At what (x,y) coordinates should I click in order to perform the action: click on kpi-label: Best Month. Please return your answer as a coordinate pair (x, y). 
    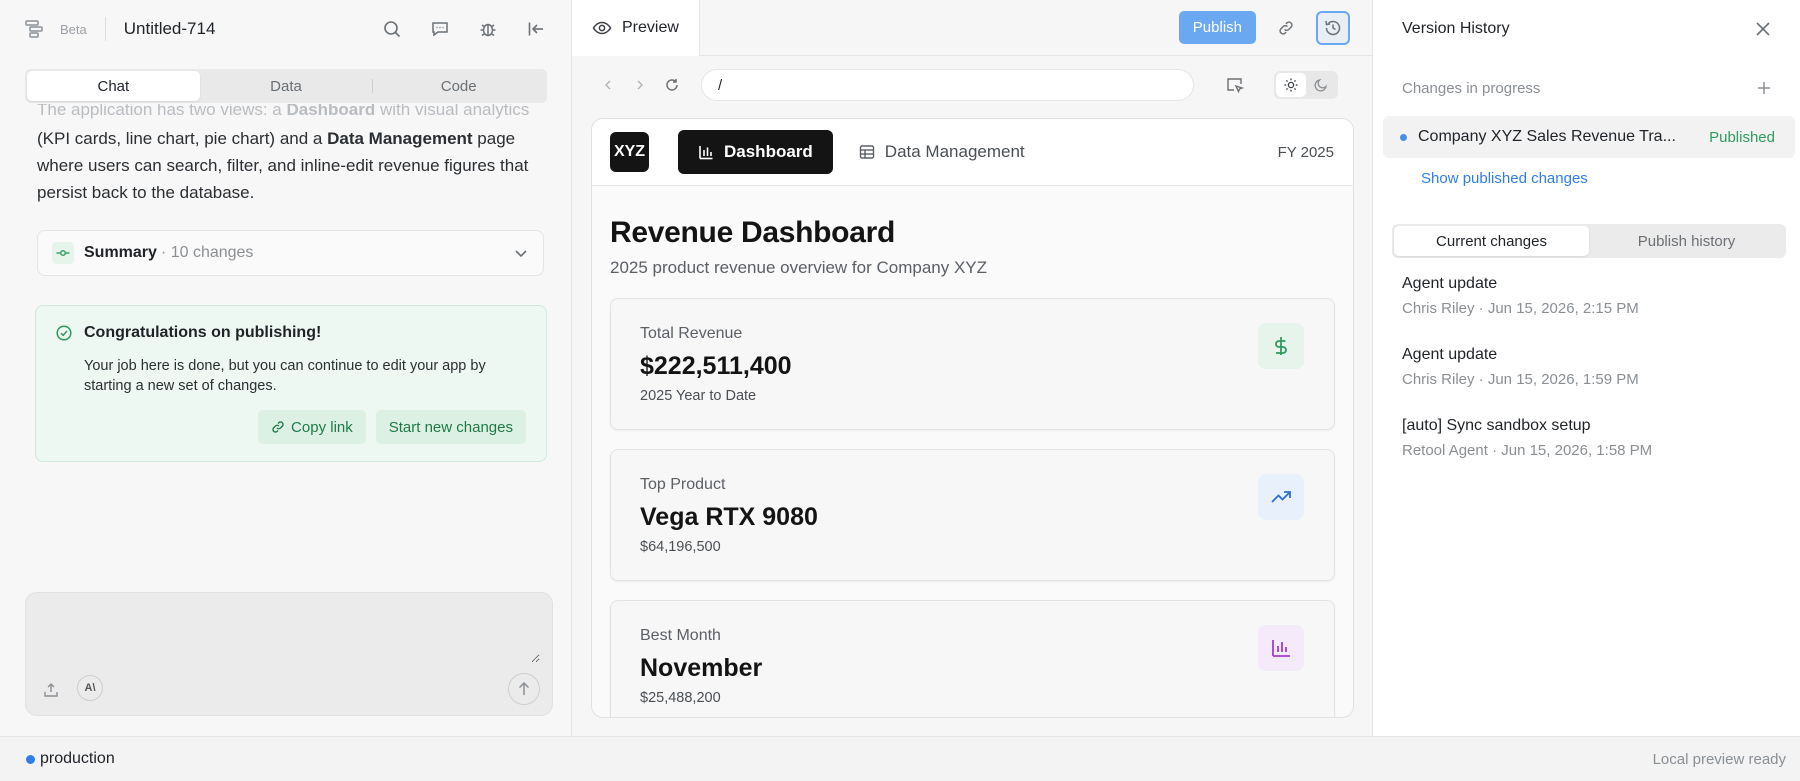
    Looking at the image, I should click on (680, 635).